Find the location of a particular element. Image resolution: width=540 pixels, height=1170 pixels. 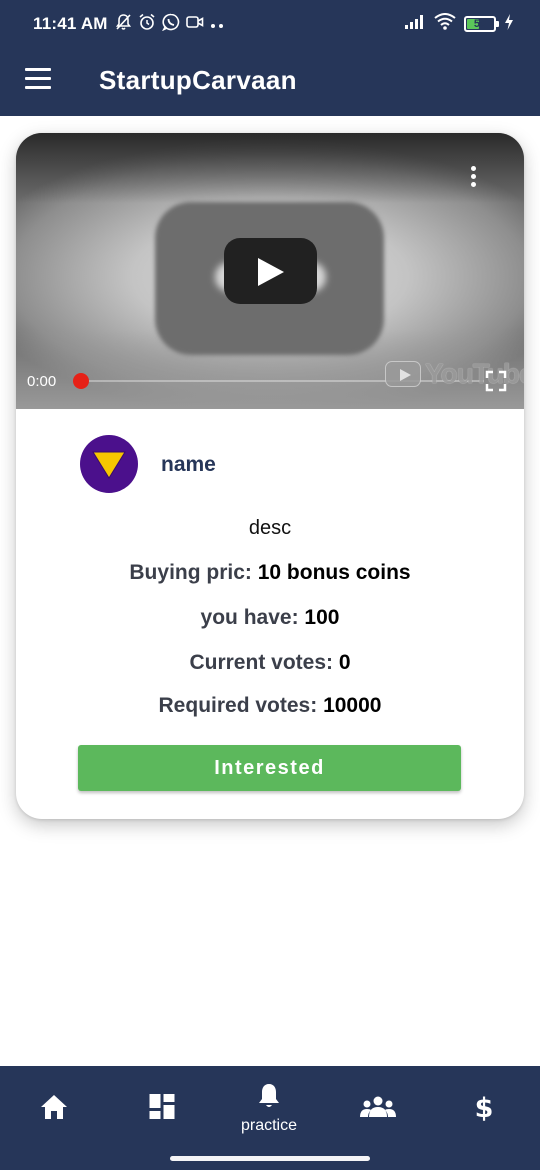

video-progress-knob is located at coordinates (81, 381).